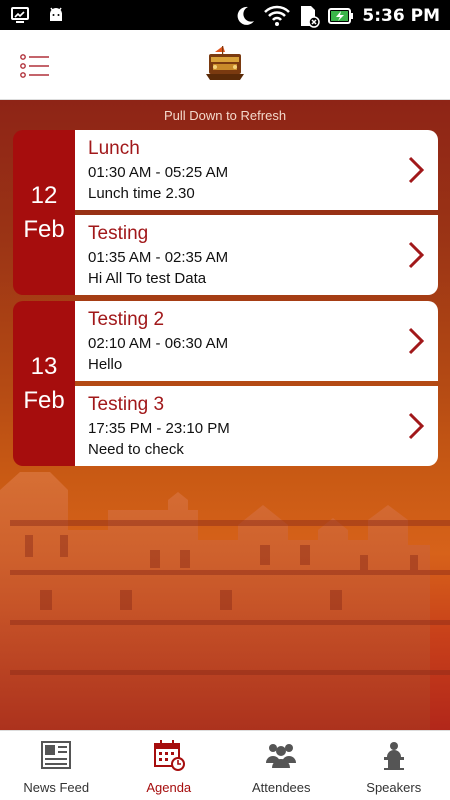  What do you see at coordinates (311, 17) in the screenshot?
I see `sd-card-icon` at bounding box center [311, 17].